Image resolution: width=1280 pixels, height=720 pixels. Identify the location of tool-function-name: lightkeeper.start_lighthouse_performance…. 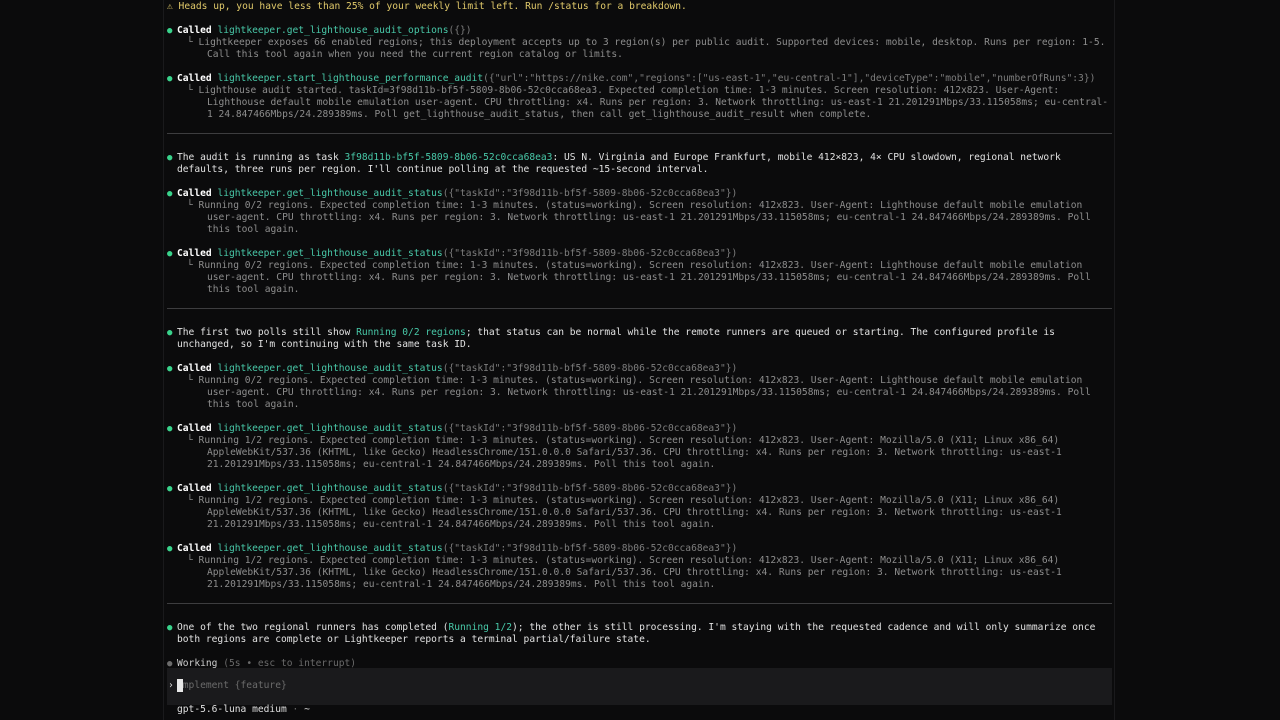
(350, 78).